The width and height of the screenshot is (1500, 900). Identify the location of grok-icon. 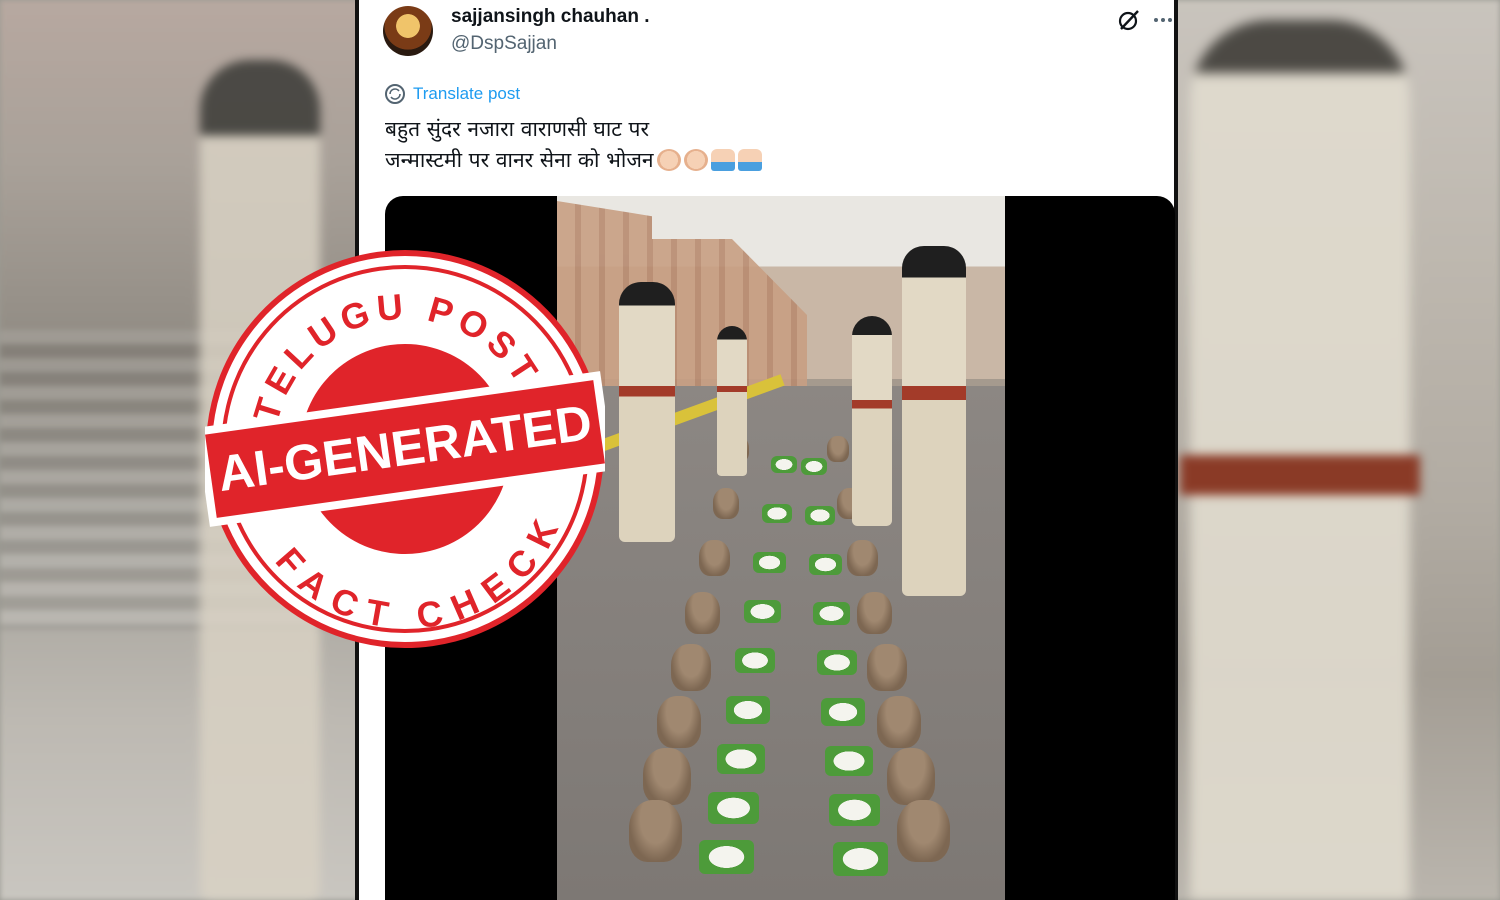
(1129, 23).